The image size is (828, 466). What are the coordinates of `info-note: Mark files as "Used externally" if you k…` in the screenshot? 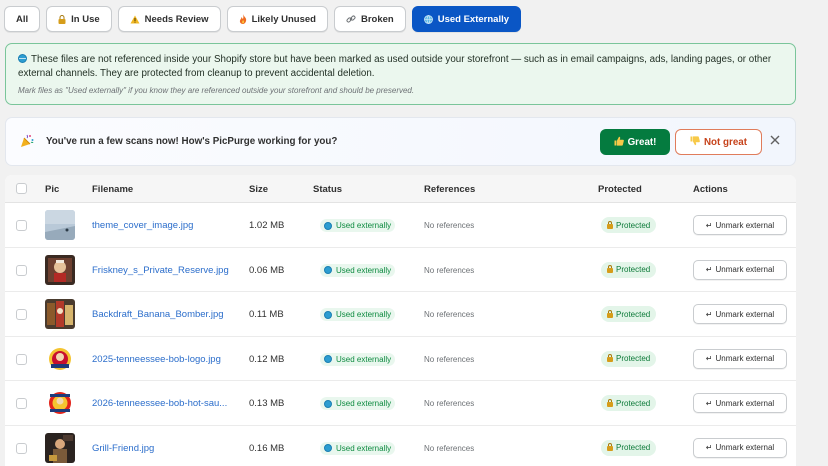 It's located at (216, 90).